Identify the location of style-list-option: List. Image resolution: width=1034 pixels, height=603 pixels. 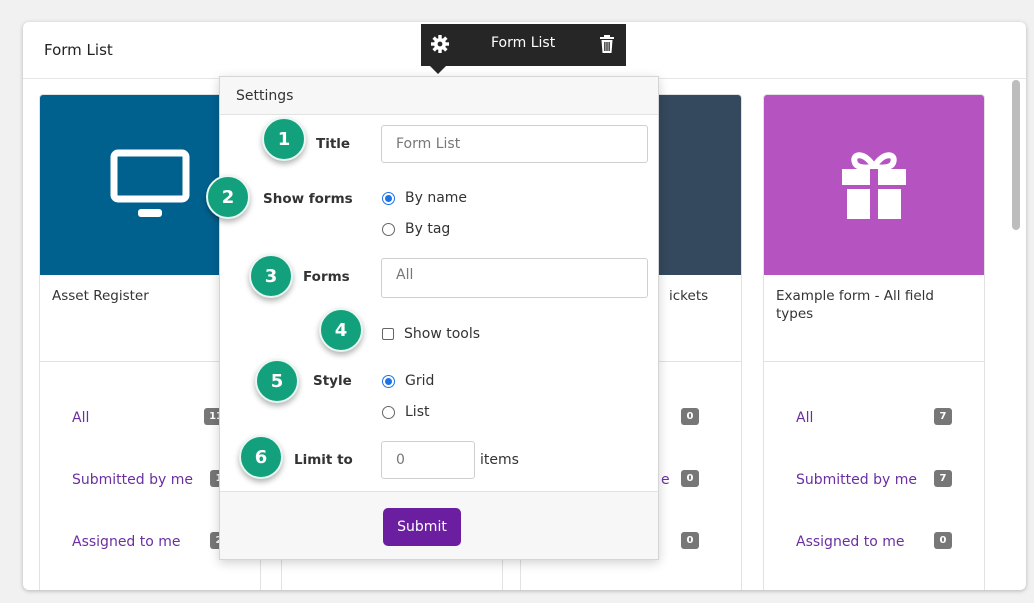
(405, 412).